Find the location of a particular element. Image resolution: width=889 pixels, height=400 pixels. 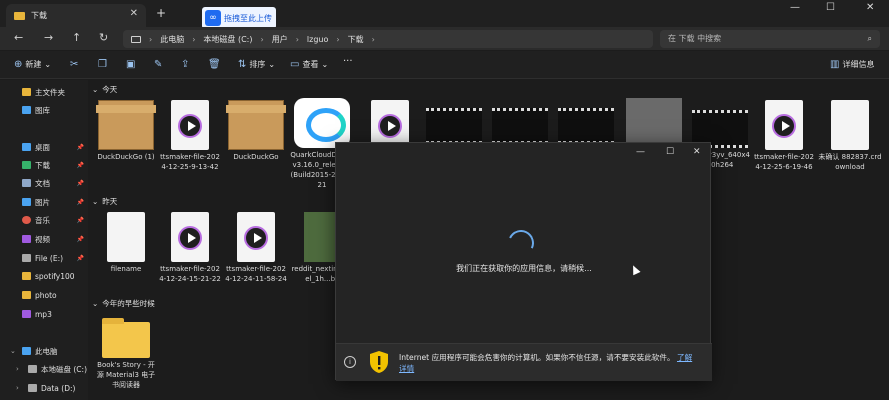

sidebar-item-documents: 文档 📌 is located at coordinates (54, 183).